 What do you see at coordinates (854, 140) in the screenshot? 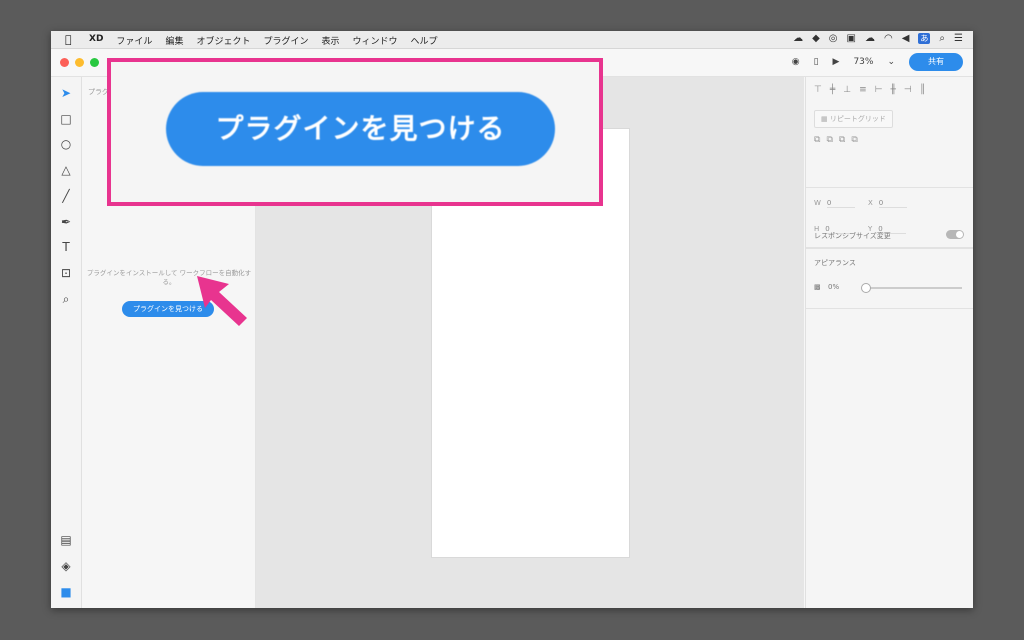
I see `exclude-icon: ⧉` at bounding box center [854, 140].